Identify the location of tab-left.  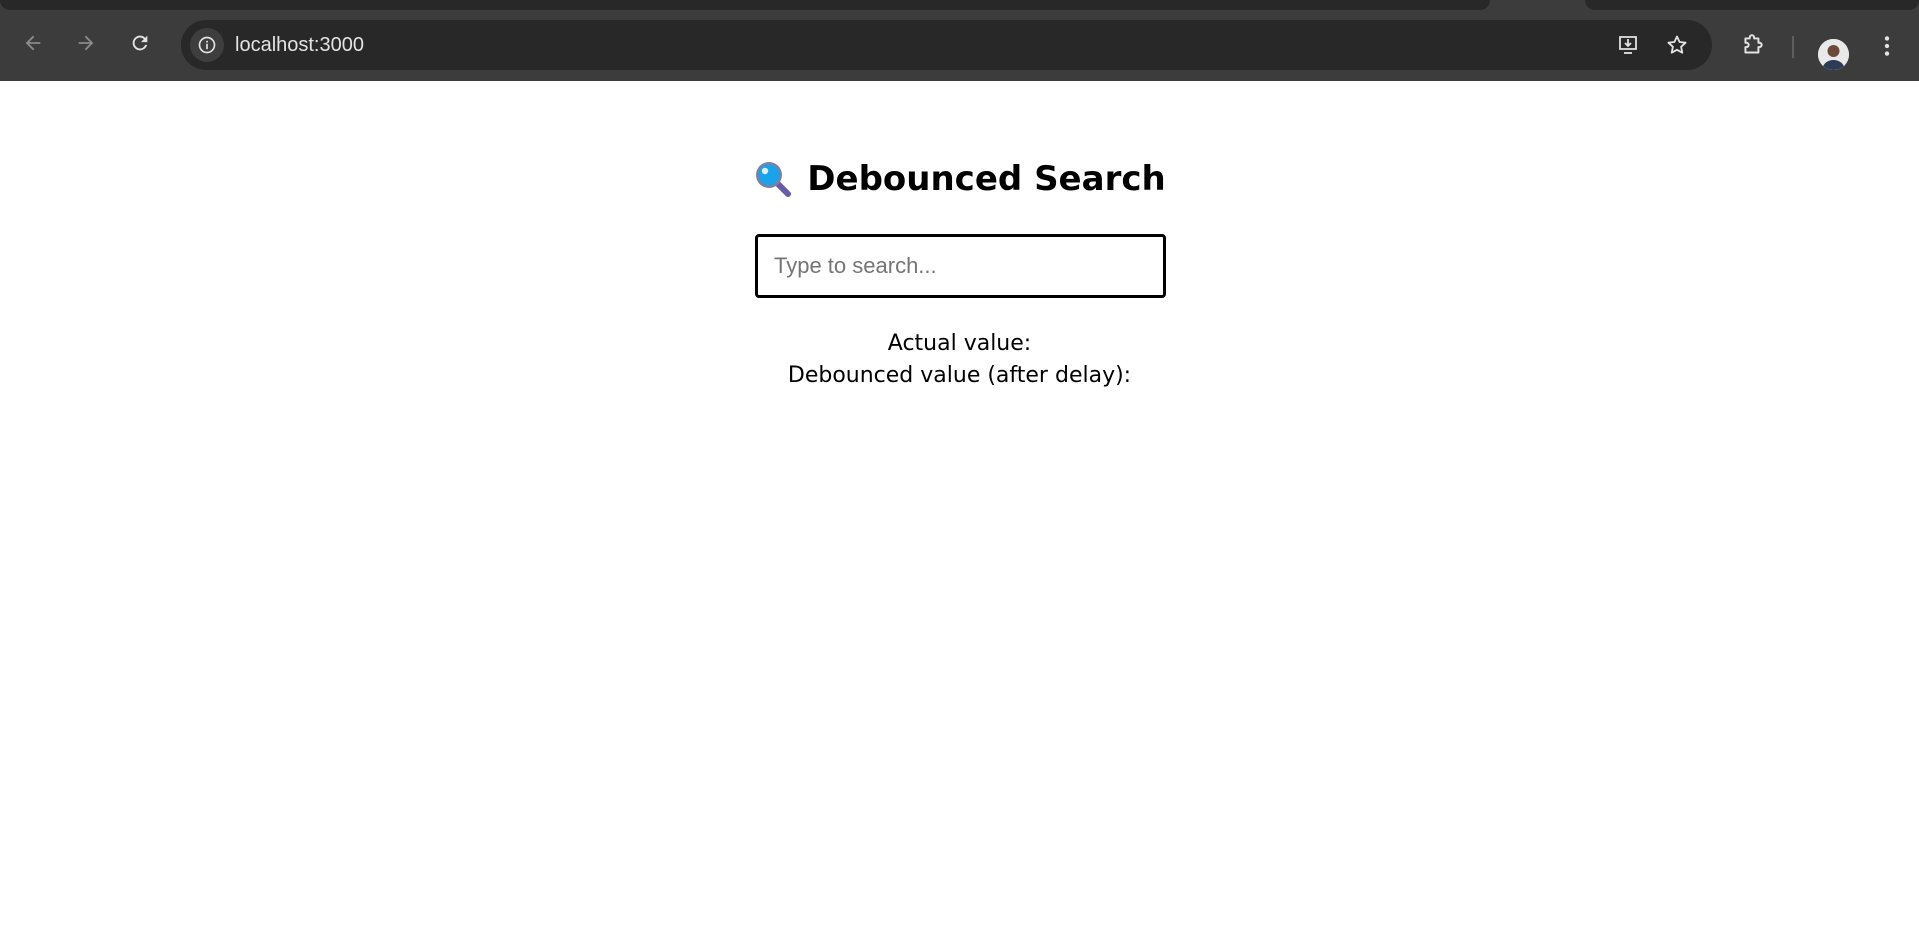
(745, 5).